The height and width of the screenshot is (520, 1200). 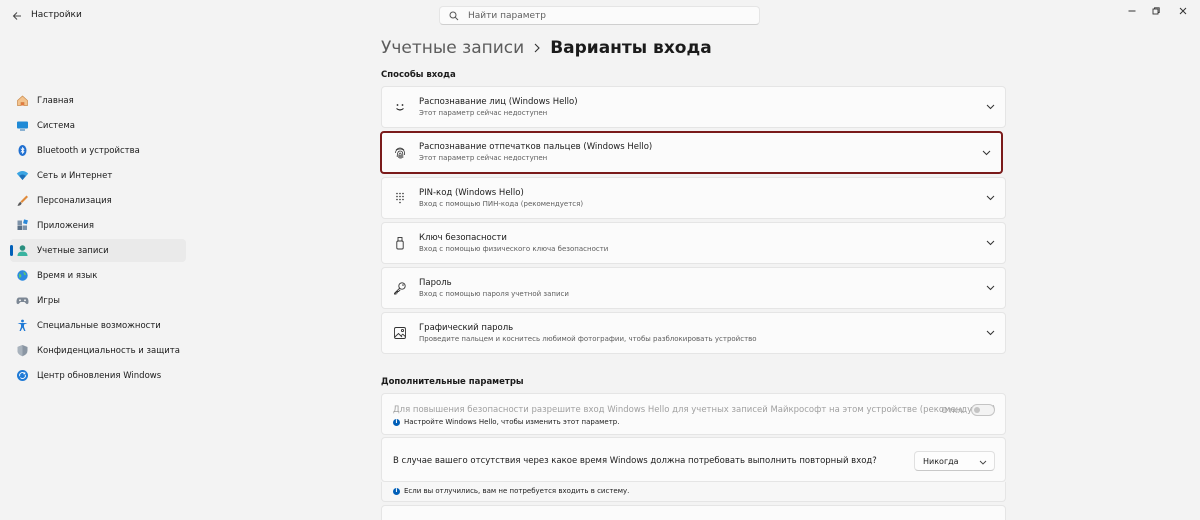 I want to click on usb-key-icon, so click(x=400, y=243).